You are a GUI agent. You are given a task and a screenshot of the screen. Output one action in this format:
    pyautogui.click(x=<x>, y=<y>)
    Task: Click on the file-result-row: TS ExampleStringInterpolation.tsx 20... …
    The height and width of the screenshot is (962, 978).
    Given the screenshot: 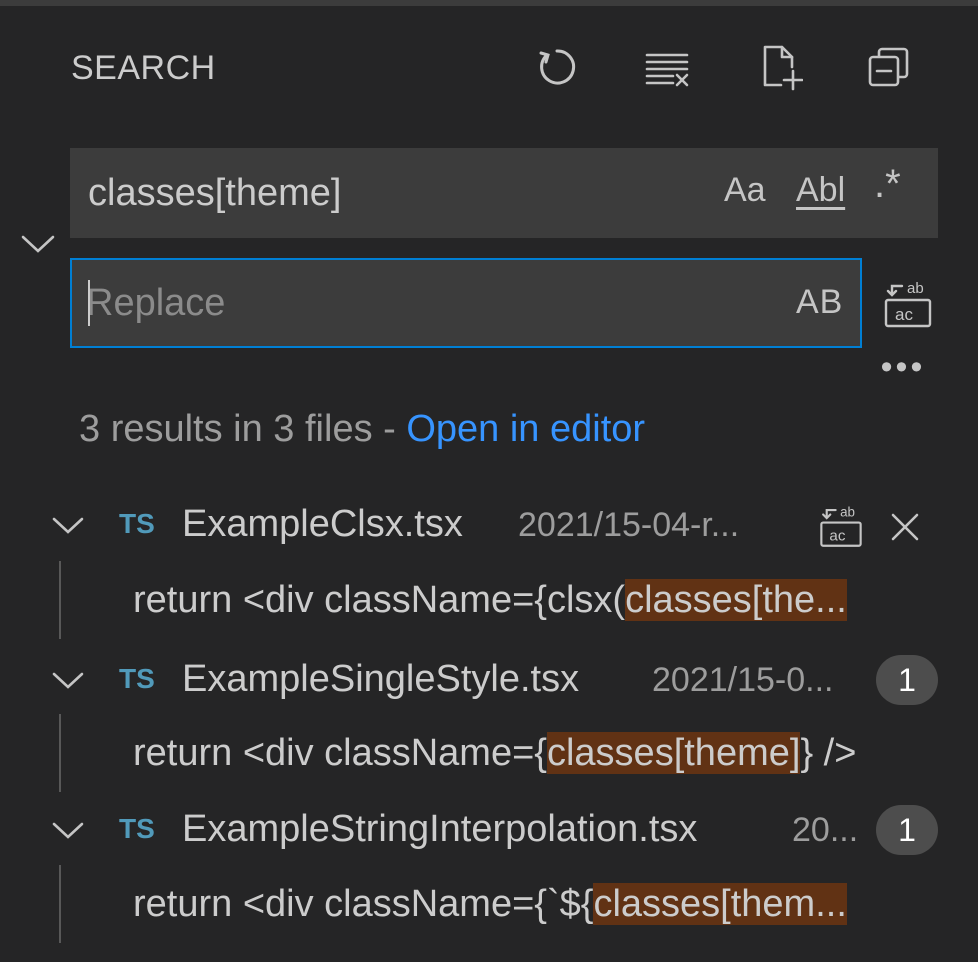 What is the action you would take?
    pyautogui.click(x=489, y=830)
    